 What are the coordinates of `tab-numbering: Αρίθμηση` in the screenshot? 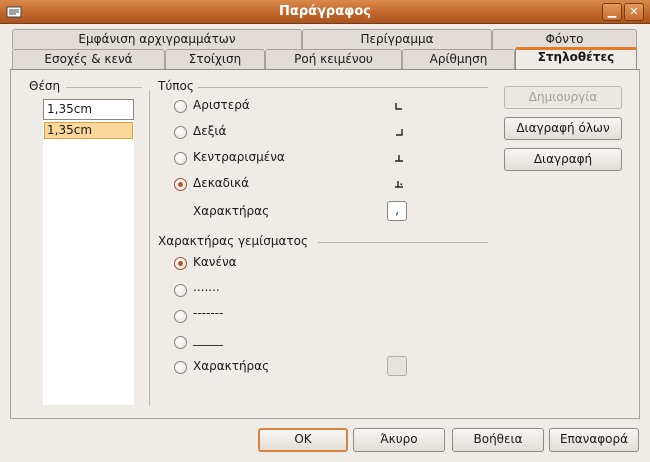 It's located at (458, 59).